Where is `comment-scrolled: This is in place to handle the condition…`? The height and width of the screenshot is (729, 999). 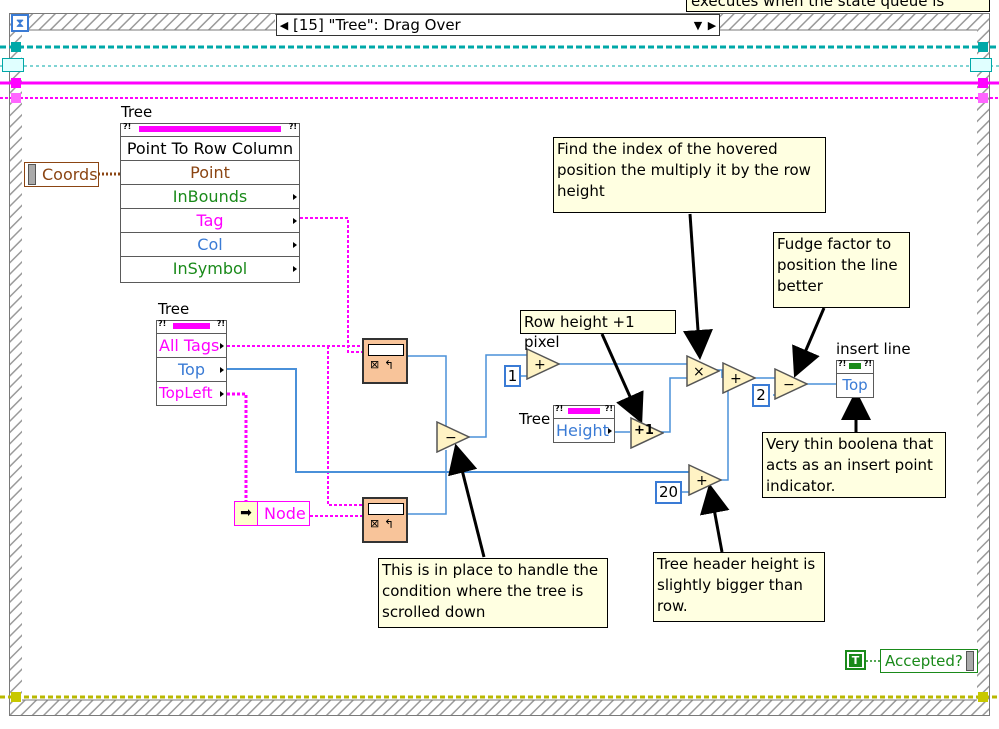 comment-scrolled: This is in place to handle the condition… is located at coordinates (493, 593).